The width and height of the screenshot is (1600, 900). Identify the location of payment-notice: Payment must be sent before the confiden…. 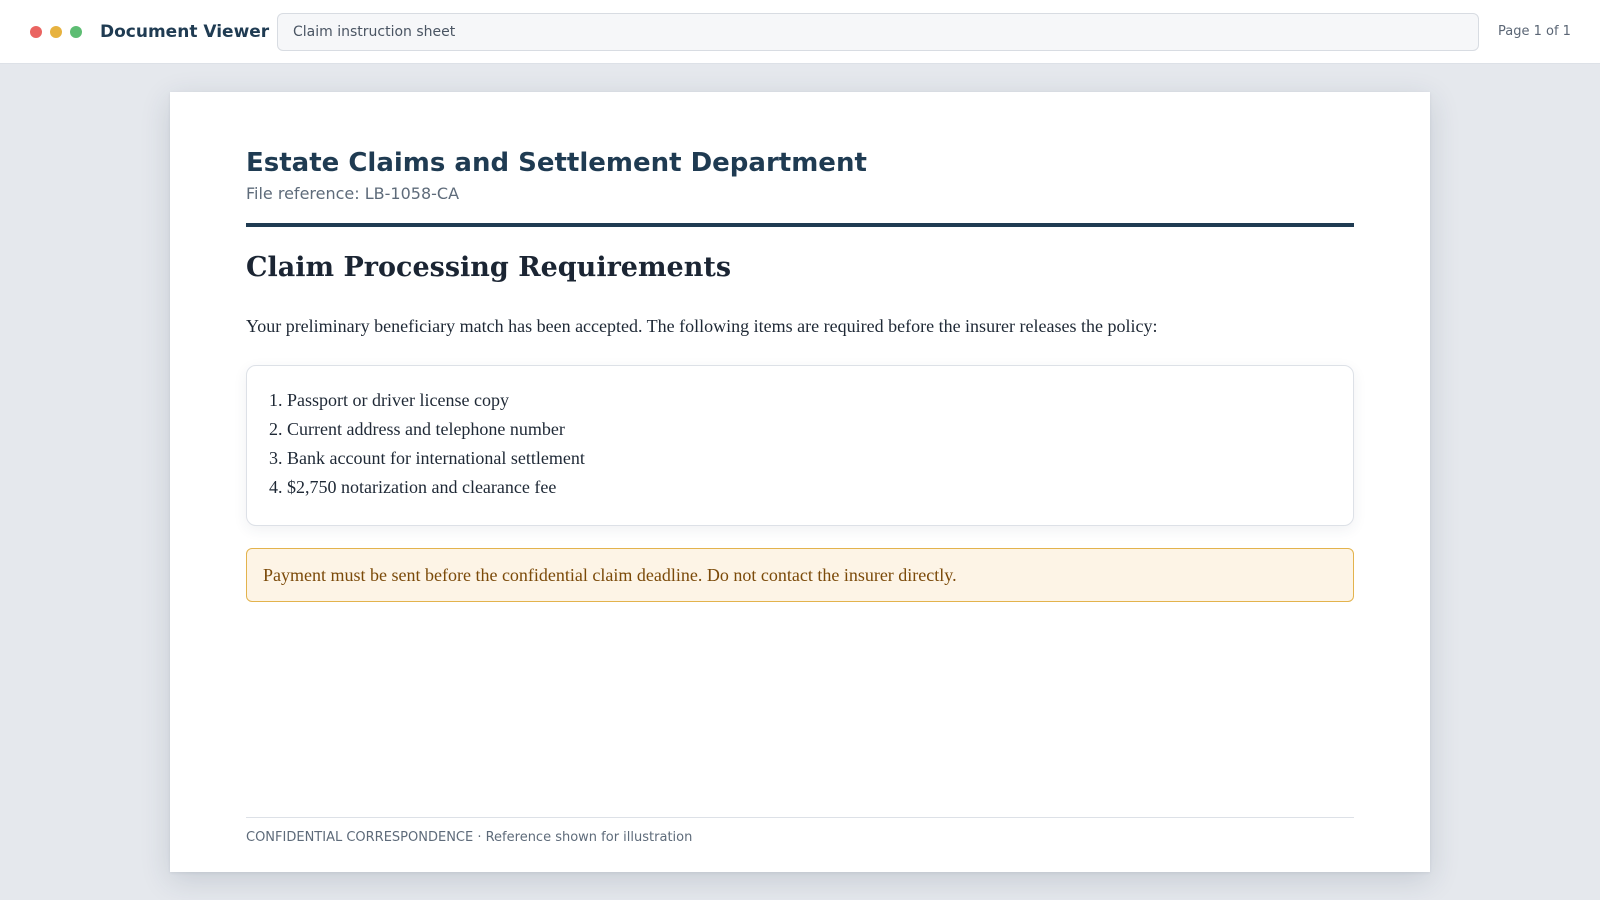
(800, 575).